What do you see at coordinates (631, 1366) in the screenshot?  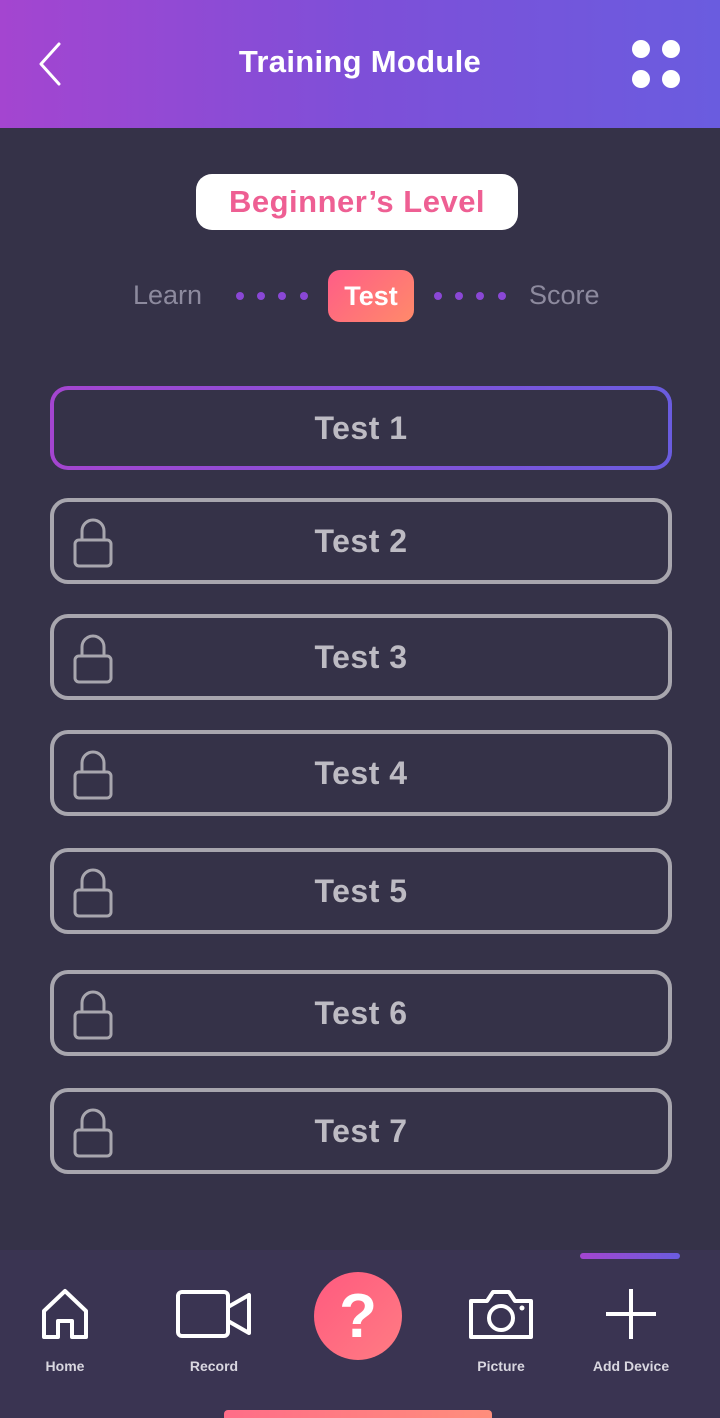 I see `tab-label: Add Device` at bounding box center [631, 1366].